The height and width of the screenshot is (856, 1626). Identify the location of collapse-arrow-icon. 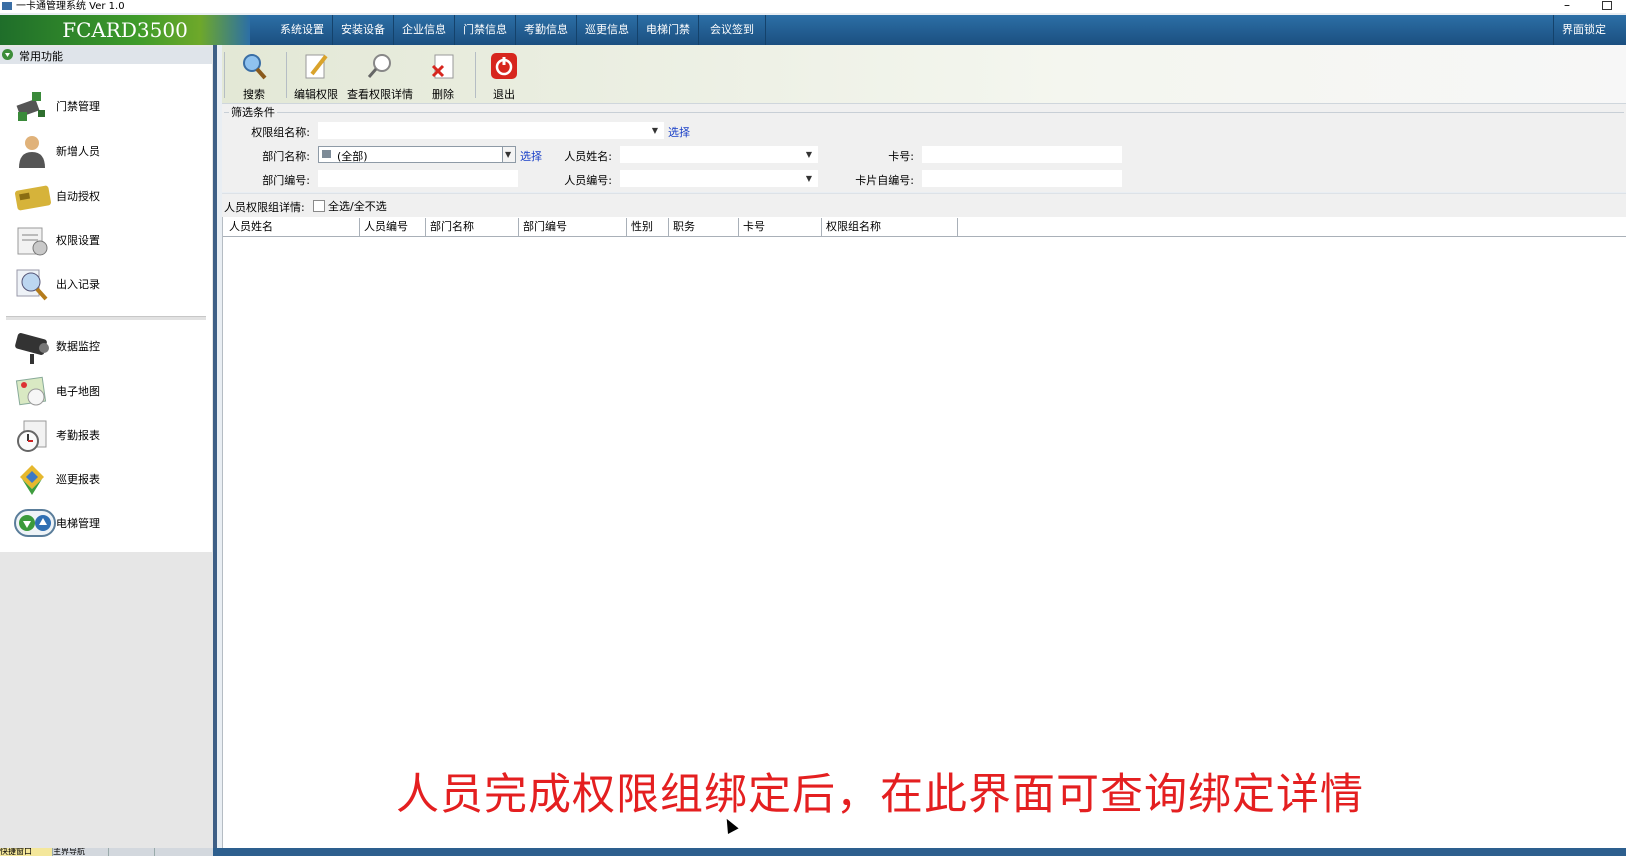
(7, 54).